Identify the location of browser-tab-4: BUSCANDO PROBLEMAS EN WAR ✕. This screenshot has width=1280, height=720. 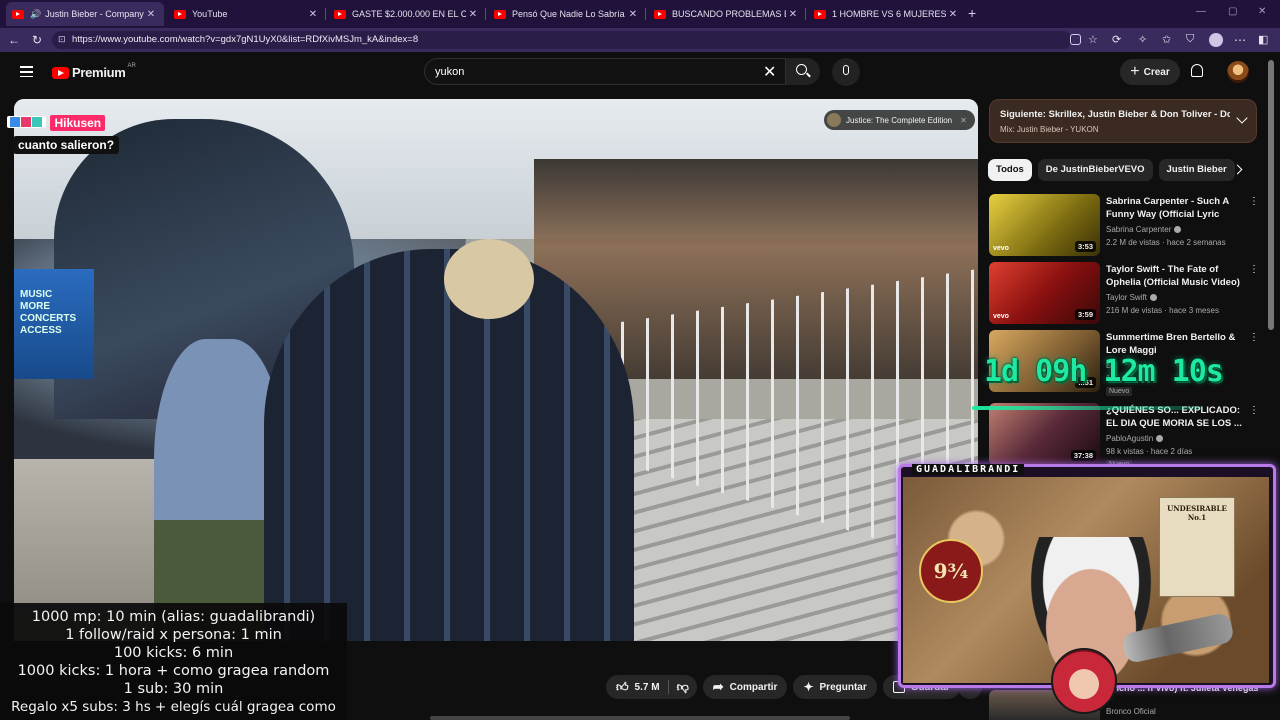
(727, 14).